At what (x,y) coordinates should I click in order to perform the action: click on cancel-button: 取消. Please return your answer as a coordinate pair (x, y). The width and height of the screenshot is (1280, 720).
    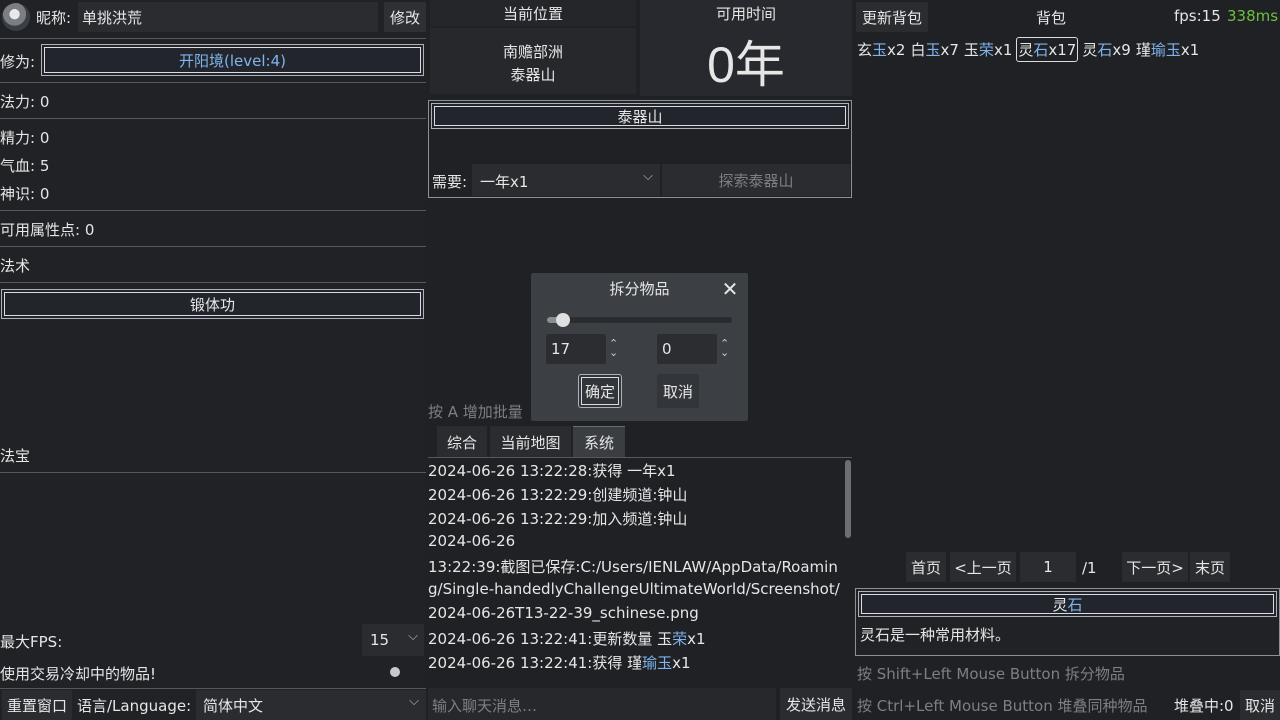
    Looking at the image, I should click on (678, 391).